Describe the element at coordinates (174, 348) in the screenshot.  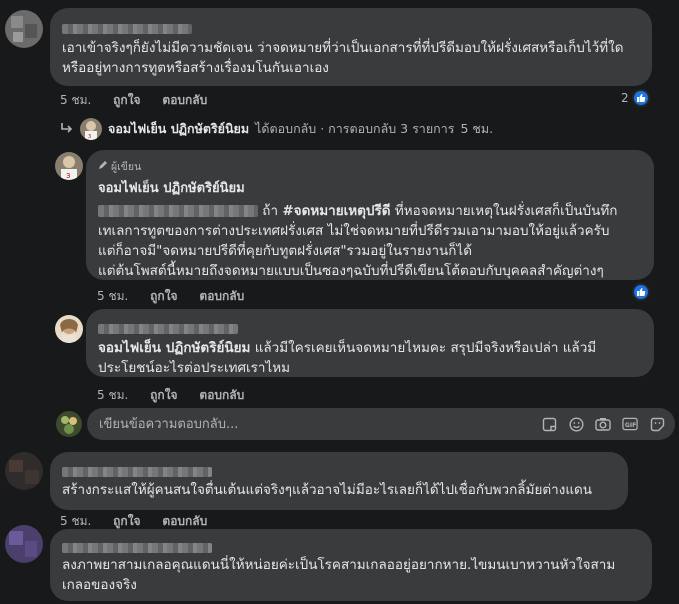
I see `mention-link: จอมไฟเย็น ปฏิกษัตริย์นิยม` at that location.